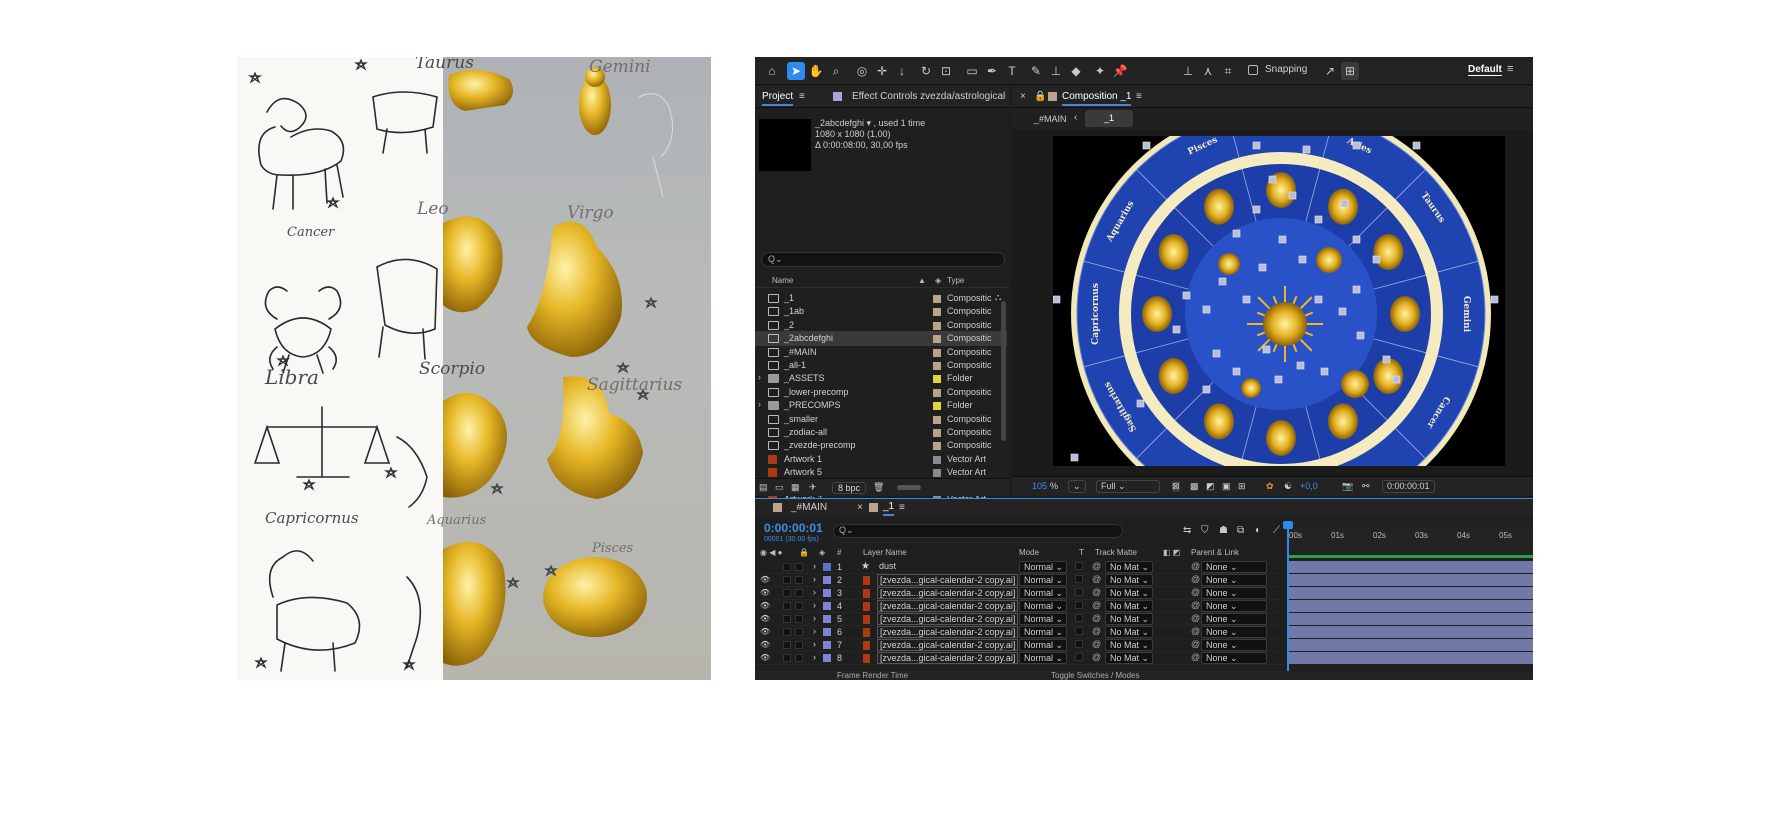  I want to click on world-axis-icon: ⋏, so click(1208, 71).